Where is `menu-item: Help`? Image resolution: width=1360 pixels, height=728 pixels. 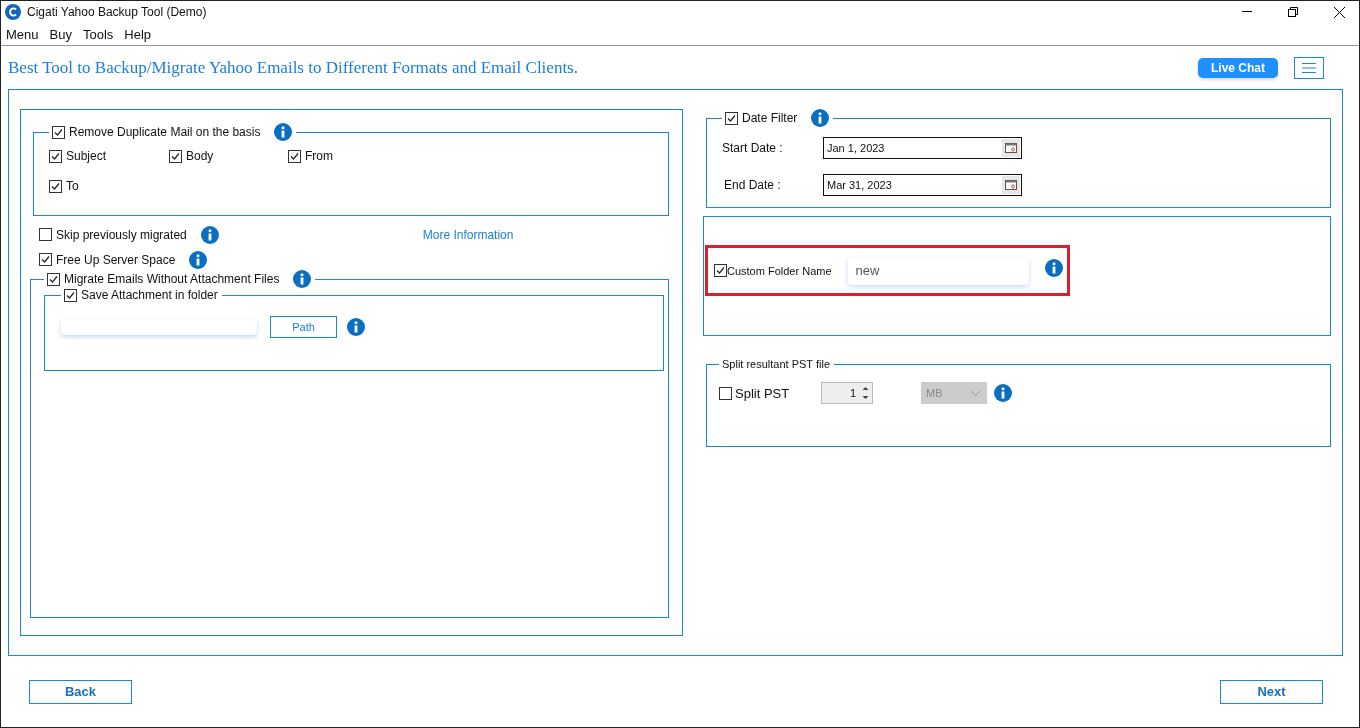
menu-item: Help is located at coordinates (138, 34).